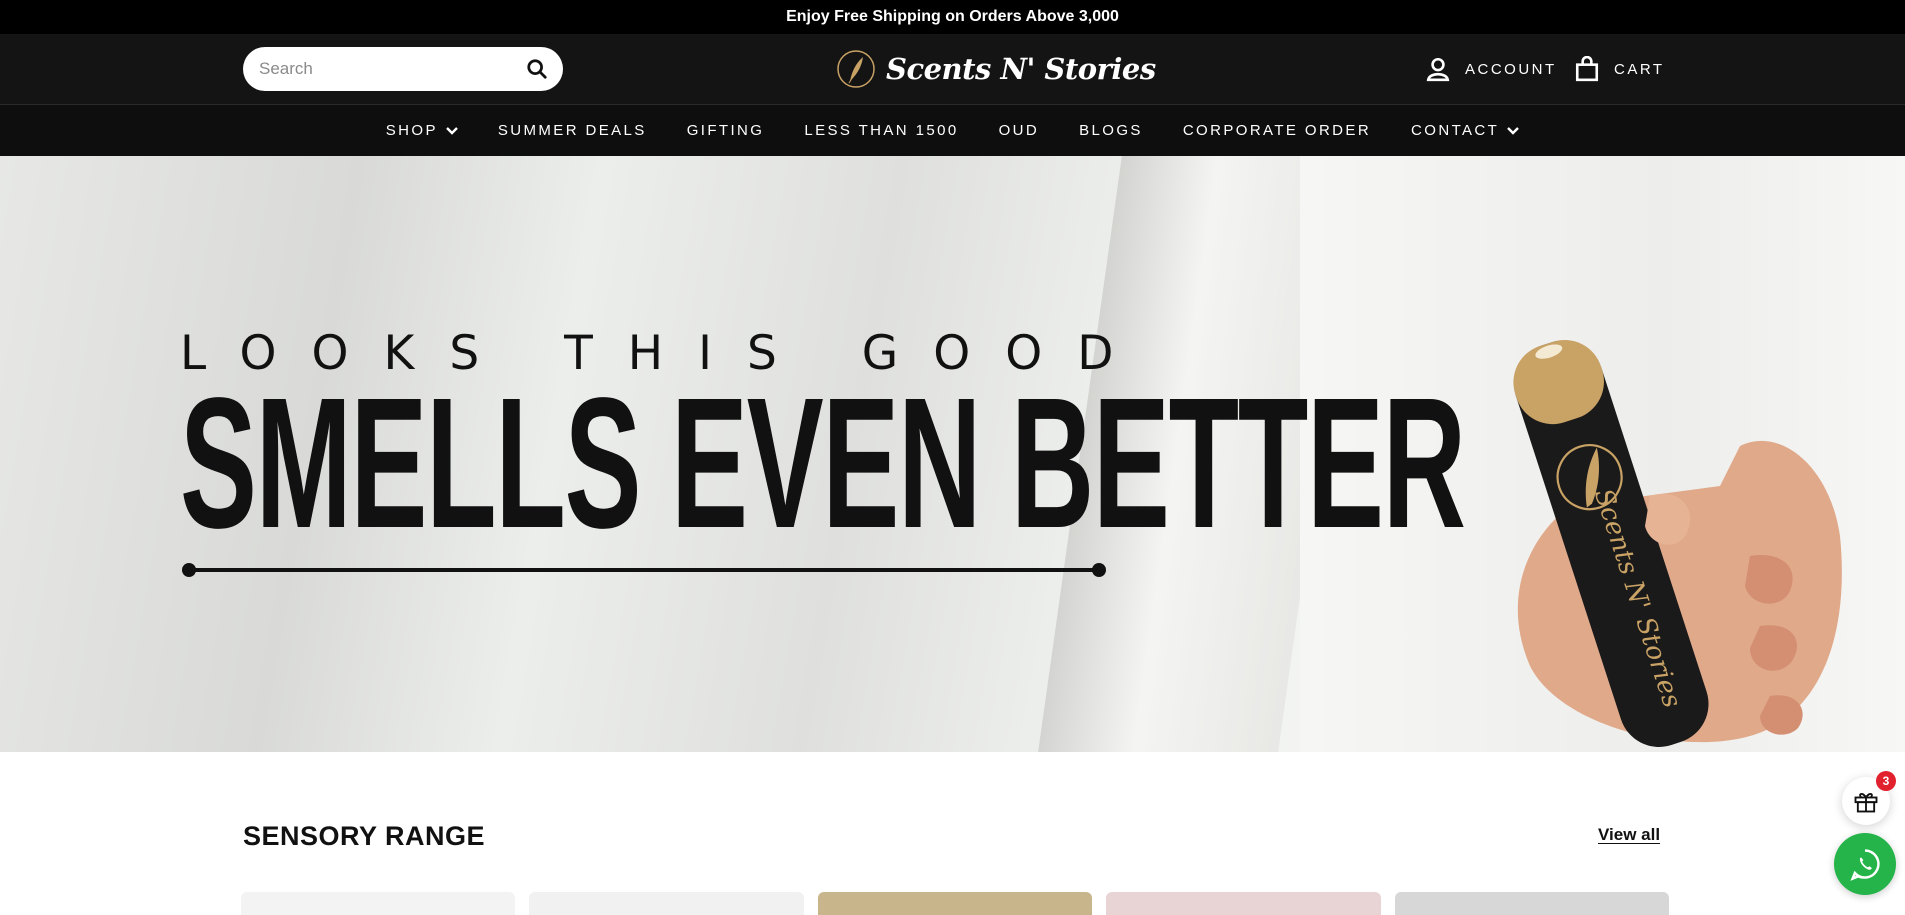  Describe the element at coordinates (1629, 835) in the screenshot. I see `view-all-link: View all` at that location.